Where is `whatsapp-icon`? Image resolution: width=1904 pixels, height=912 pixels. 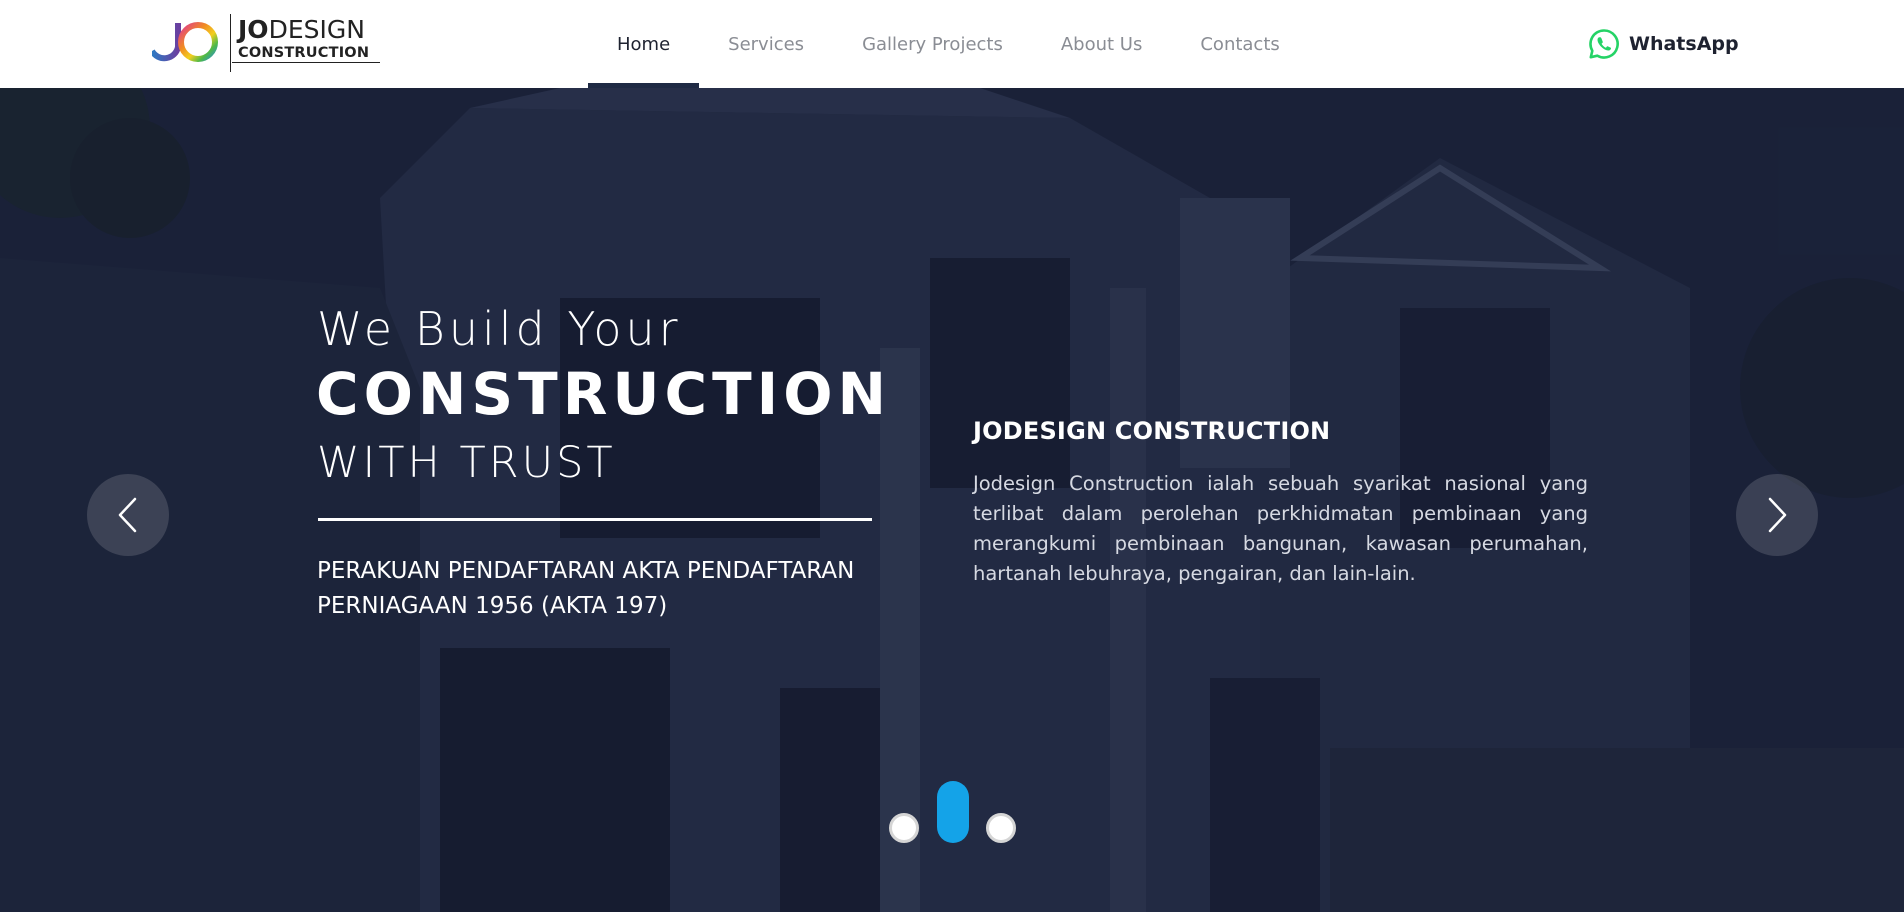
whatsapp-icon is located at coordinates (1604, 44).